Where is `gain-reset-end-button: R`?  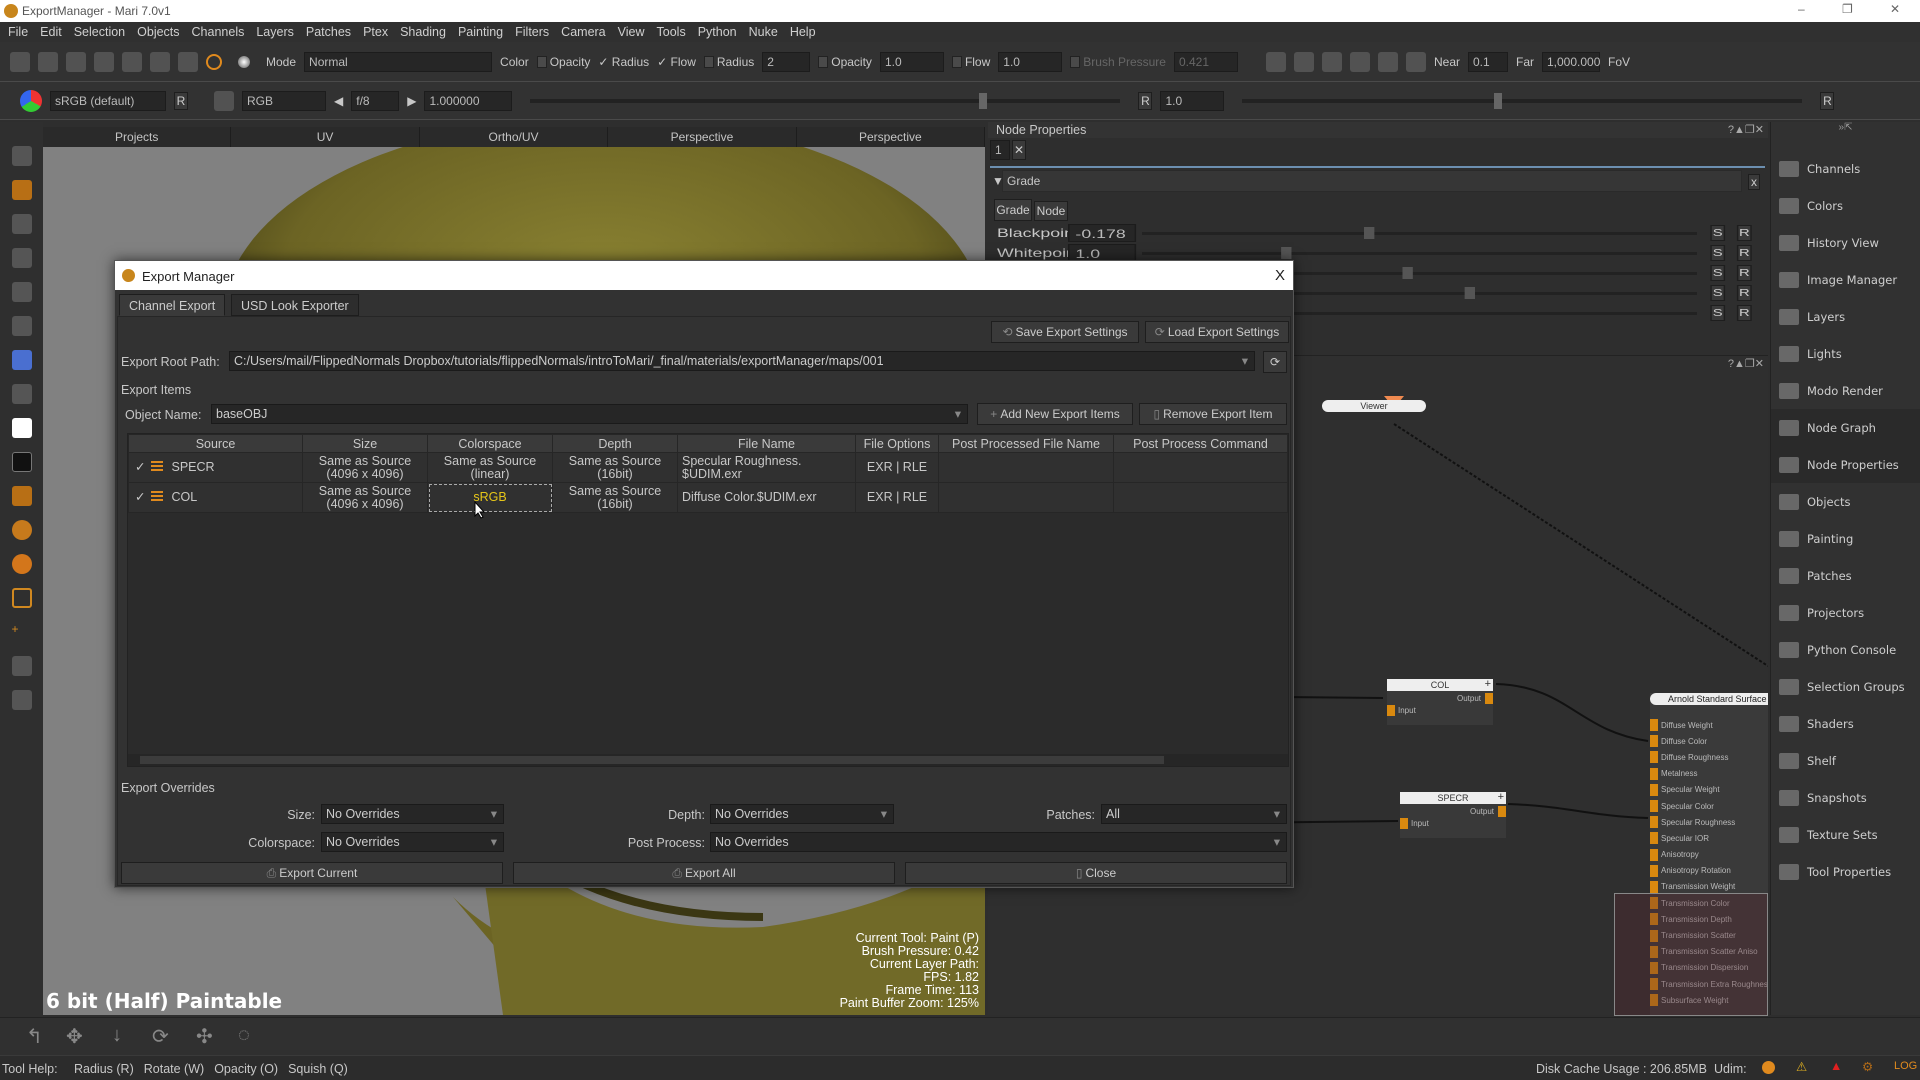 gain-reset-end-button: R is located at coordinates (1827, 100).